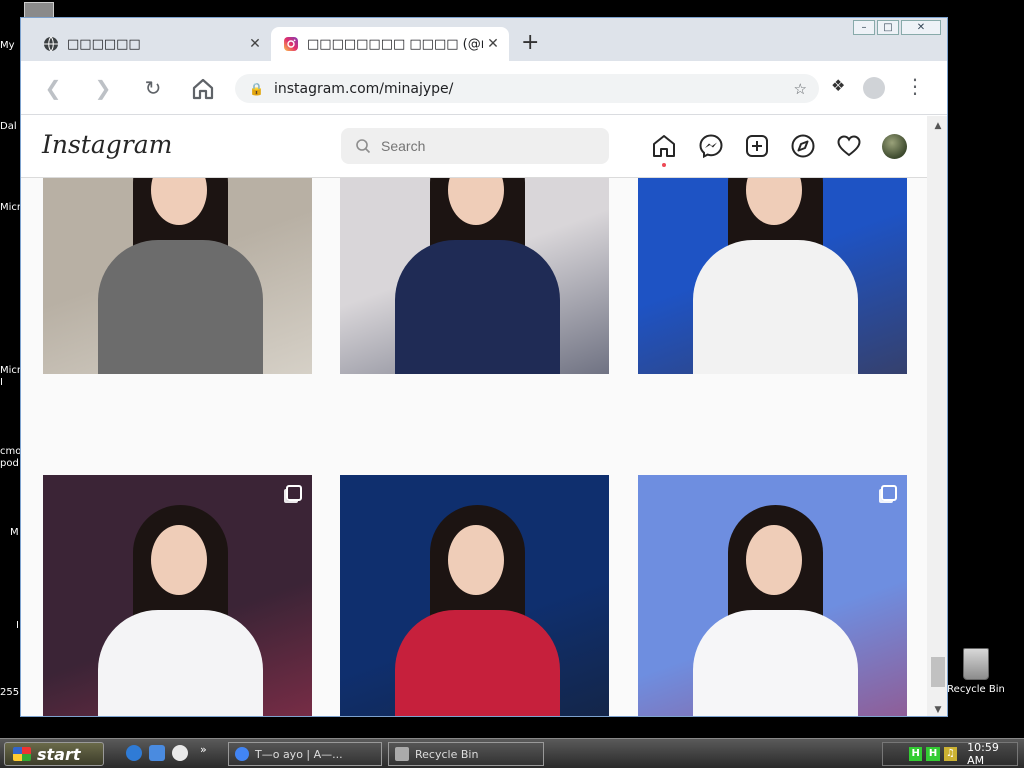 This screenshot has height=768, width=1024. I want to click on quicklaunch-overflow-icon: », so click(203, 749).